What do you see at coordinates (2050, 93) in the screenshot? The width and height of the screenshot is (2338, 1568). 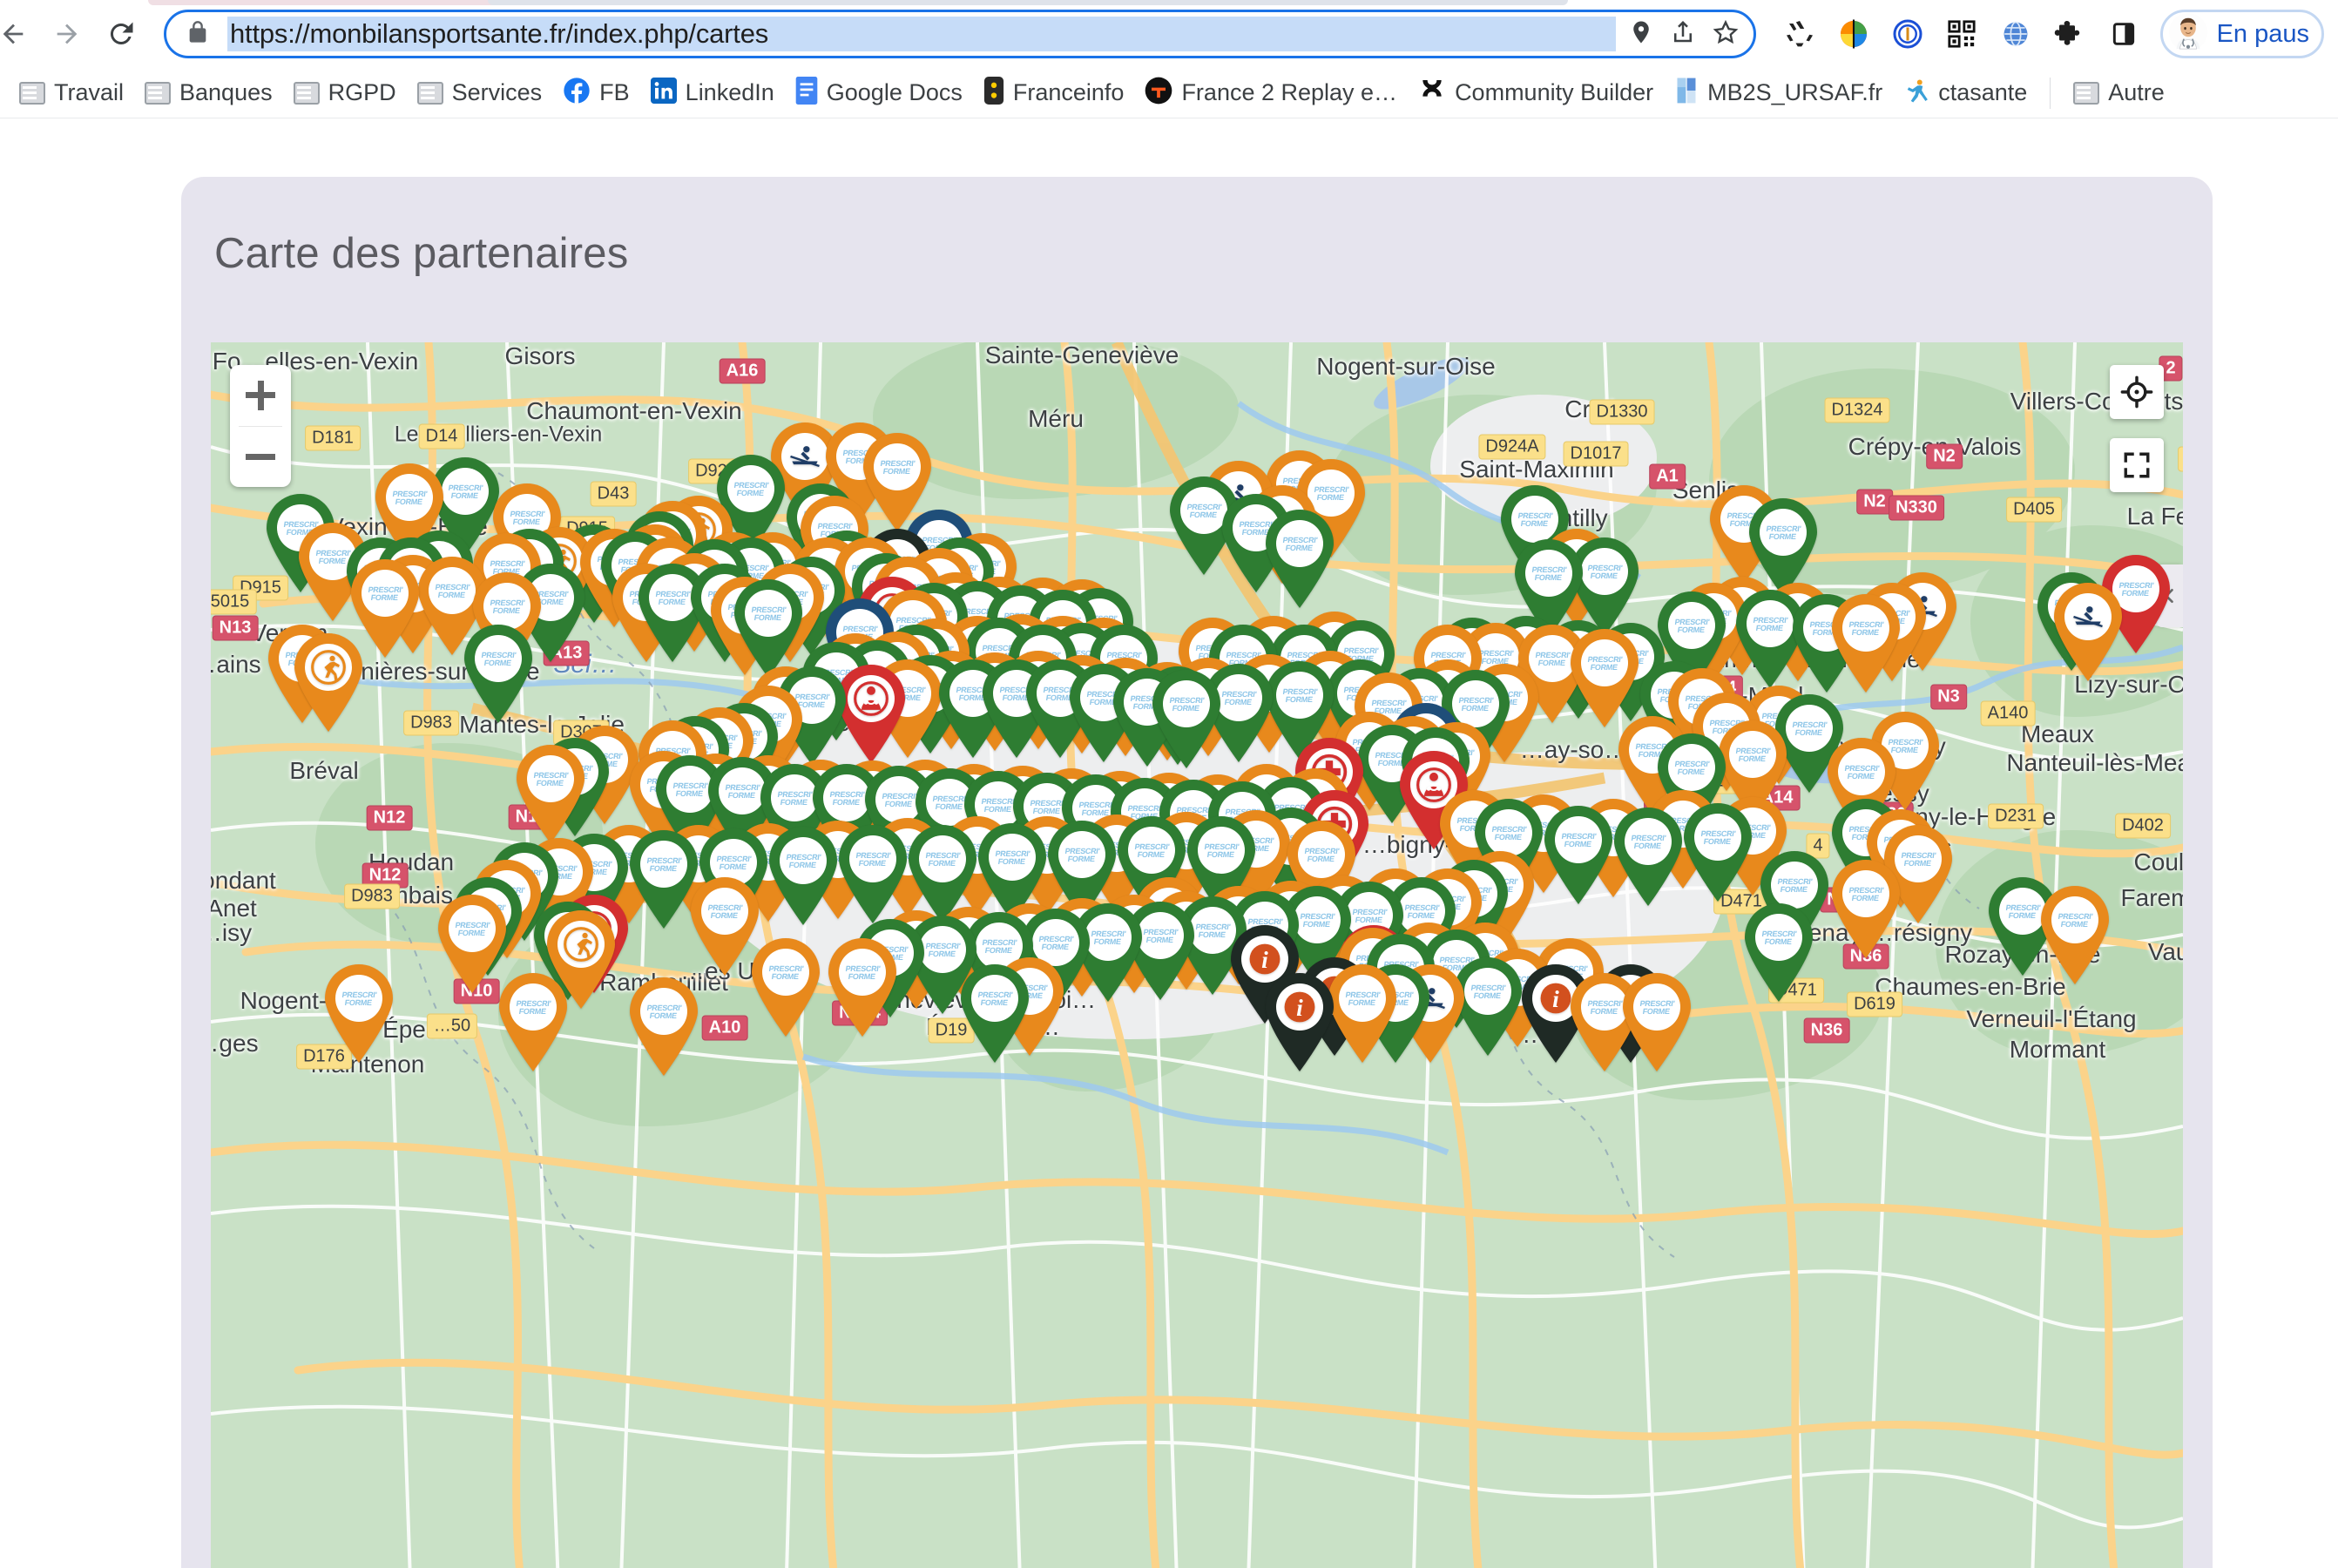 I see `bookmarks-separator` at bounding box center [2050, 93].